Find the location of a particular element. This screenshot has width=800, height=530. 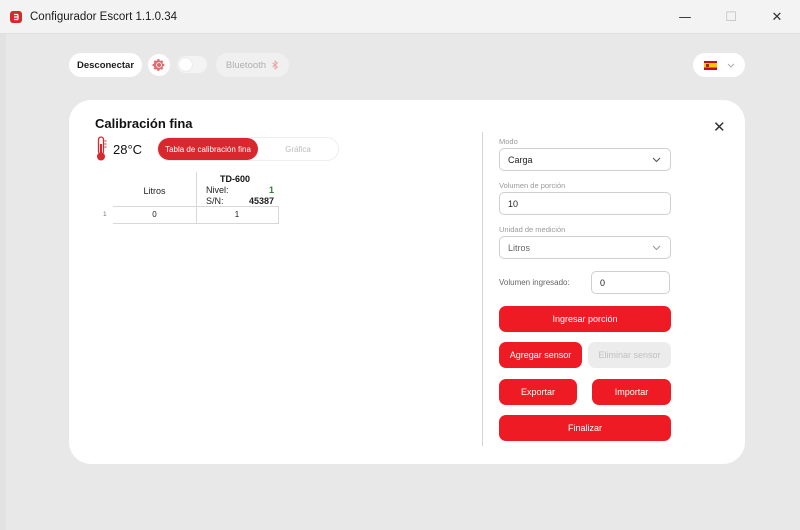

connection-toggle is located at coordinates (192, 64).